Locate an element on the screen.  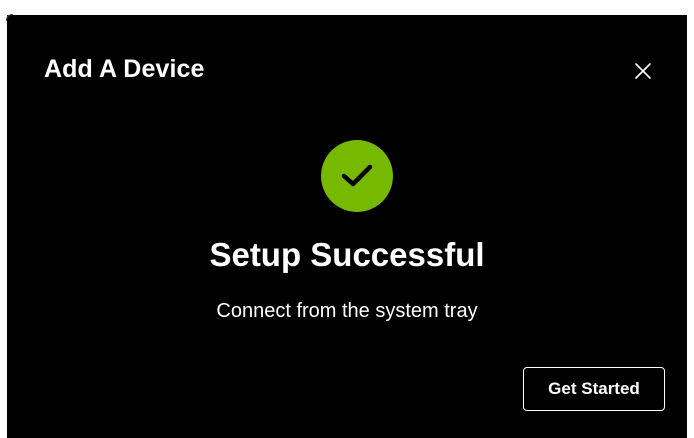
close-button is located at coordinates (643, 71).